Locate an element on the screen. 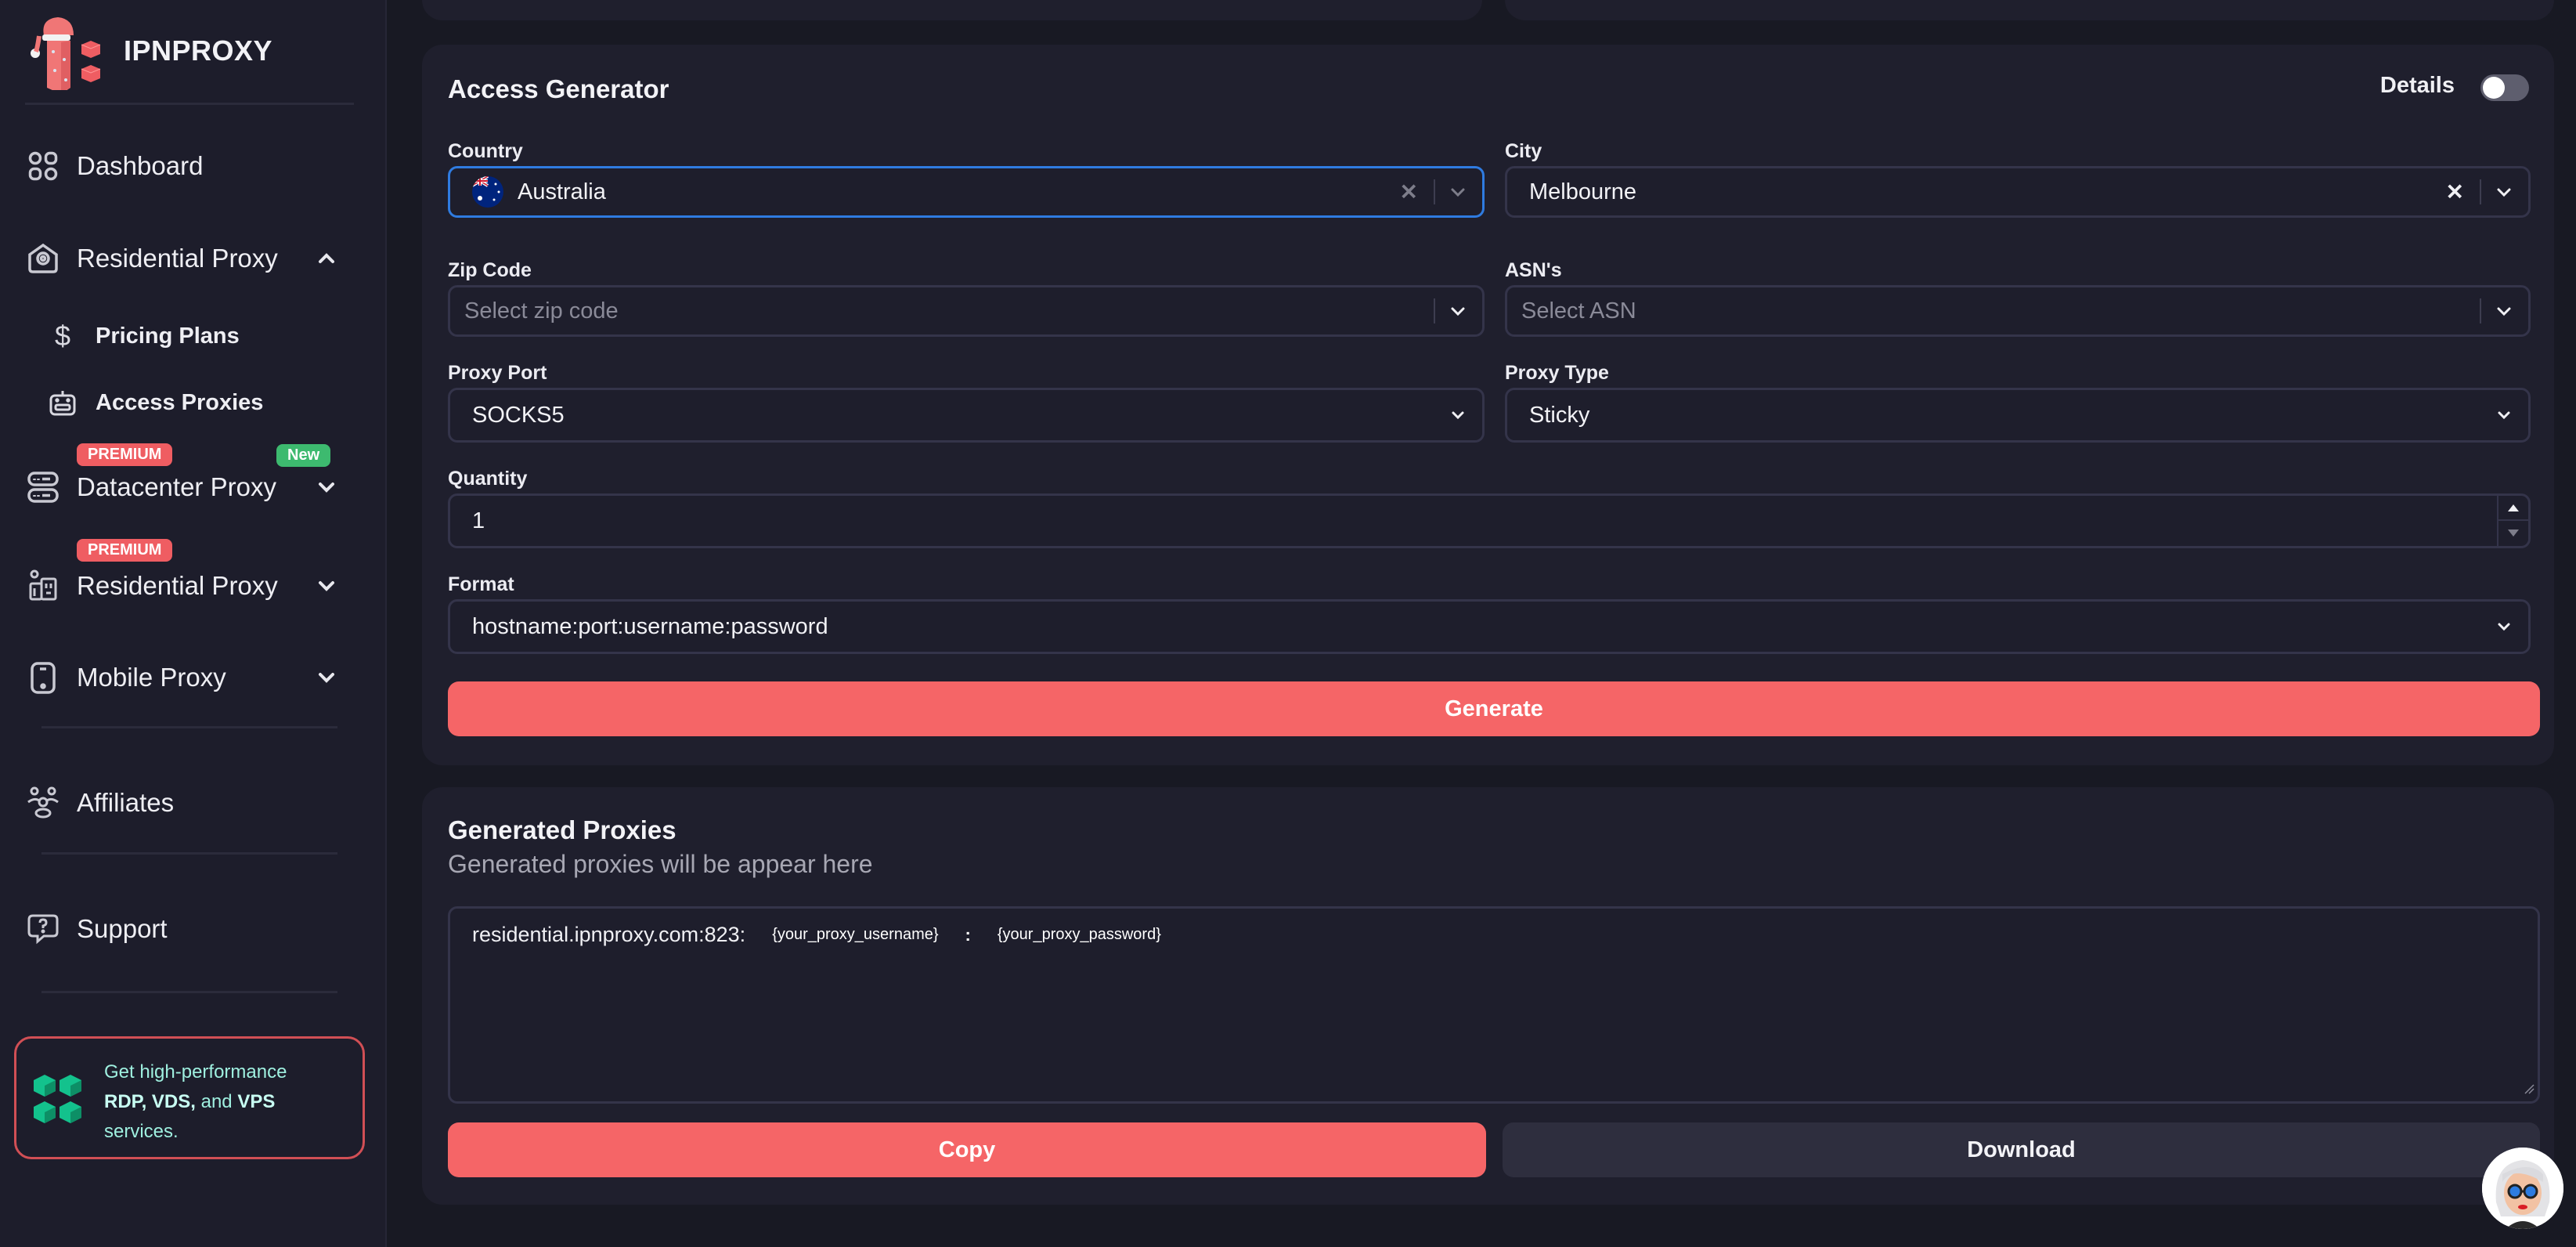  promo-and: and is located at coordinates (217, 1101).